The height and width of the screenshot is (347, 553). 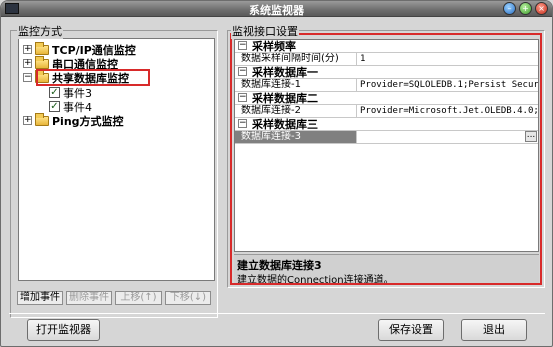 What do you see at coordinates (411, 330) in the screenshot?
I see `save-settings-button: 保存设置` at bounding box center [411, 330].